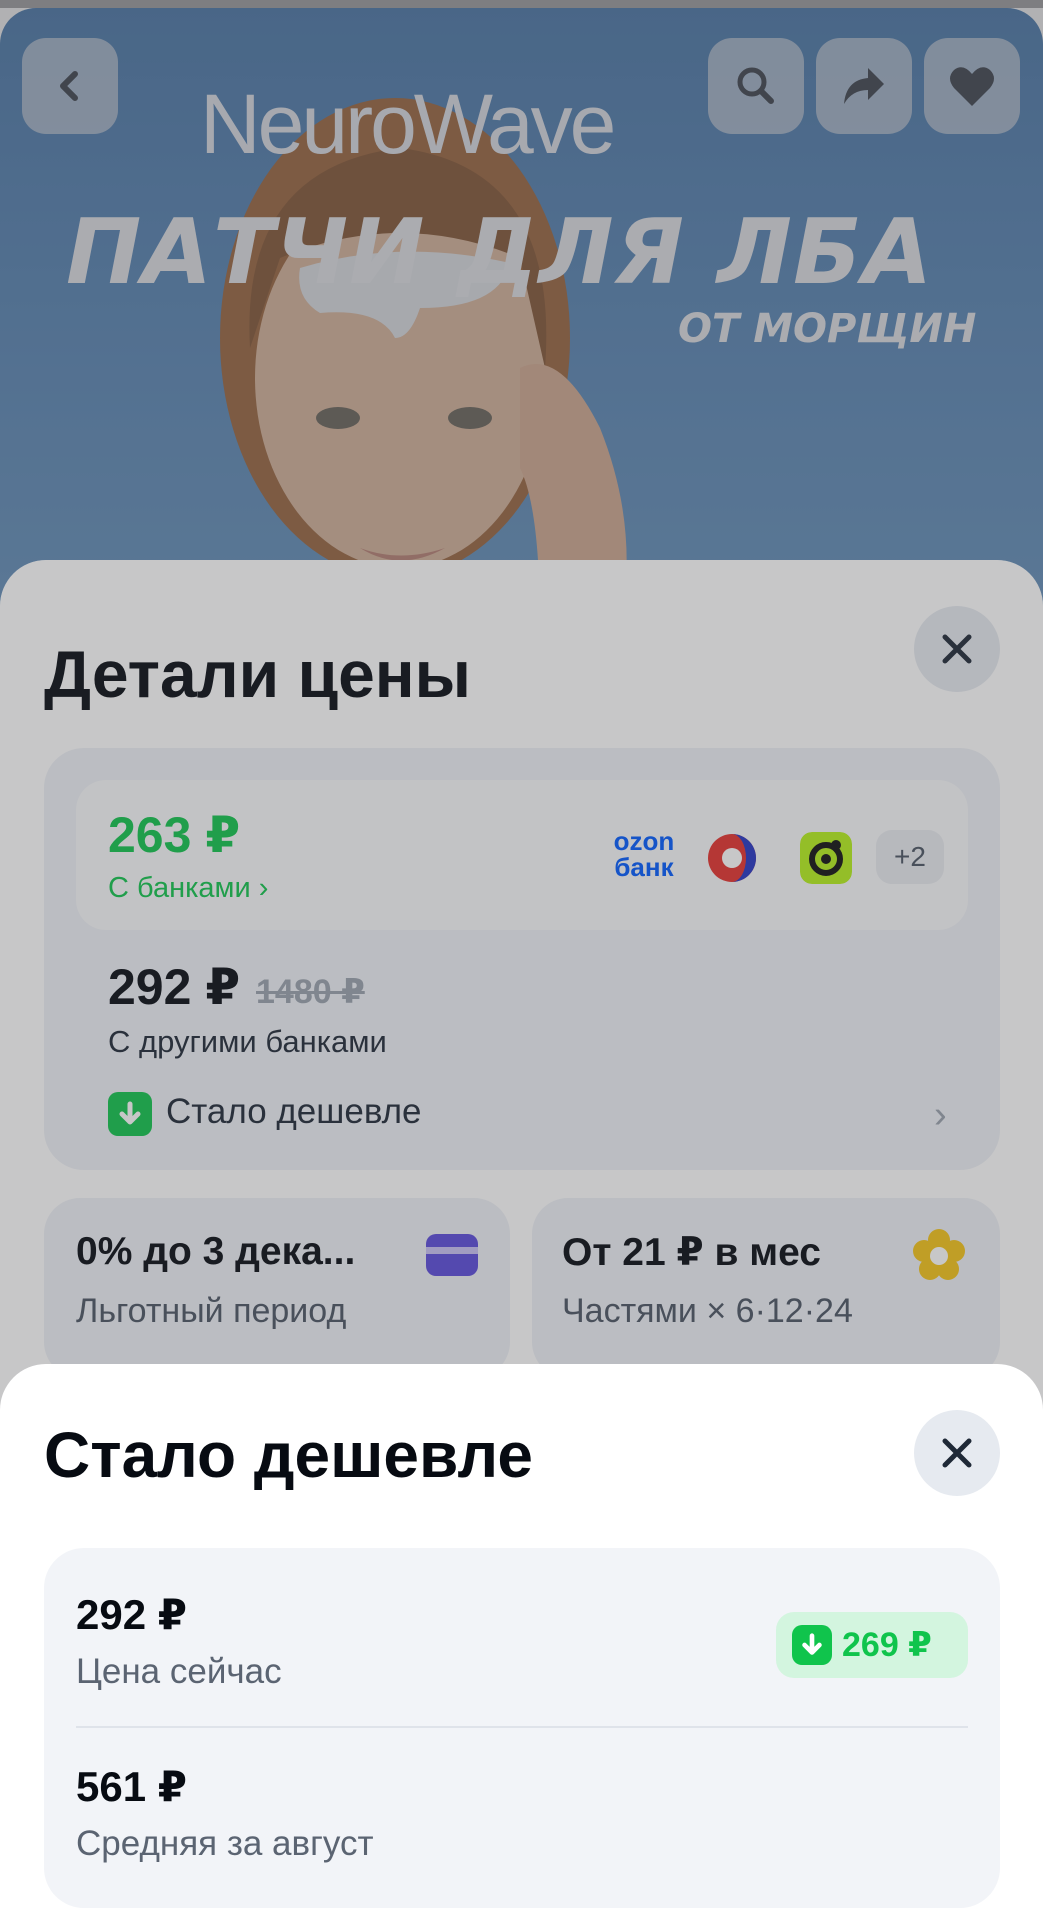 The height and width of the screenshot is (1920, 1043). I want to click on current-price: 292 ₽, so click(131, 1614).